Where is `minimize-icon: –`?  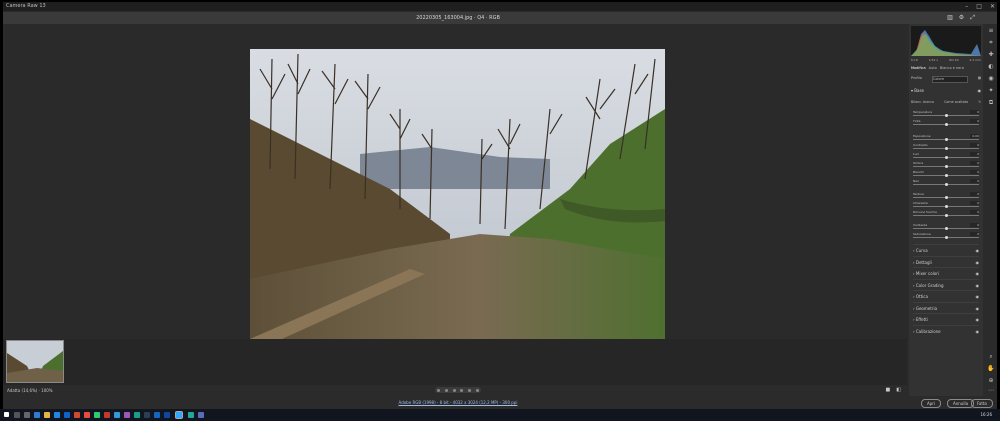
minimize-icon: – is located at coordinates (966, 6).